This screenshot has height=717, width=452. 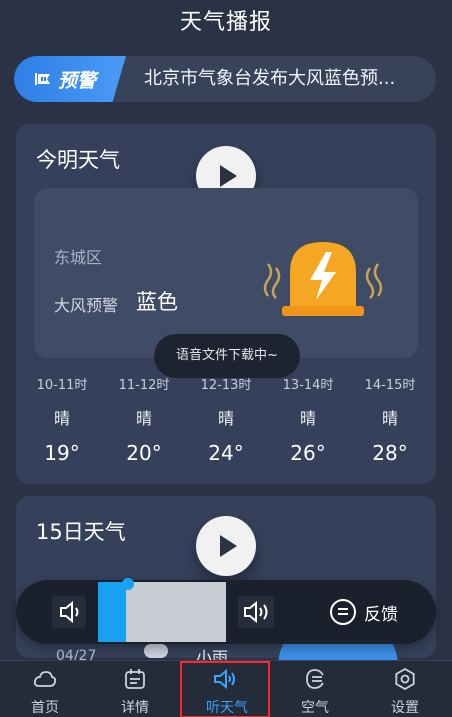 I want to click on play-fifteen-day-button, so click(x=226, y=546).